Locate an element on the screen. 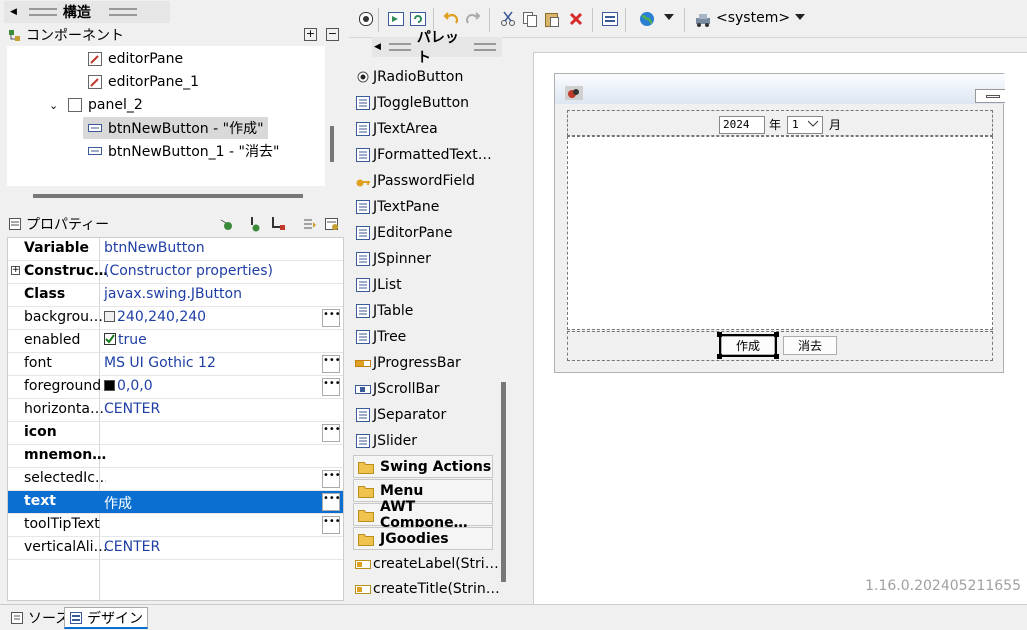  palette-item: JTextArea is located at coordinates (396, 129).